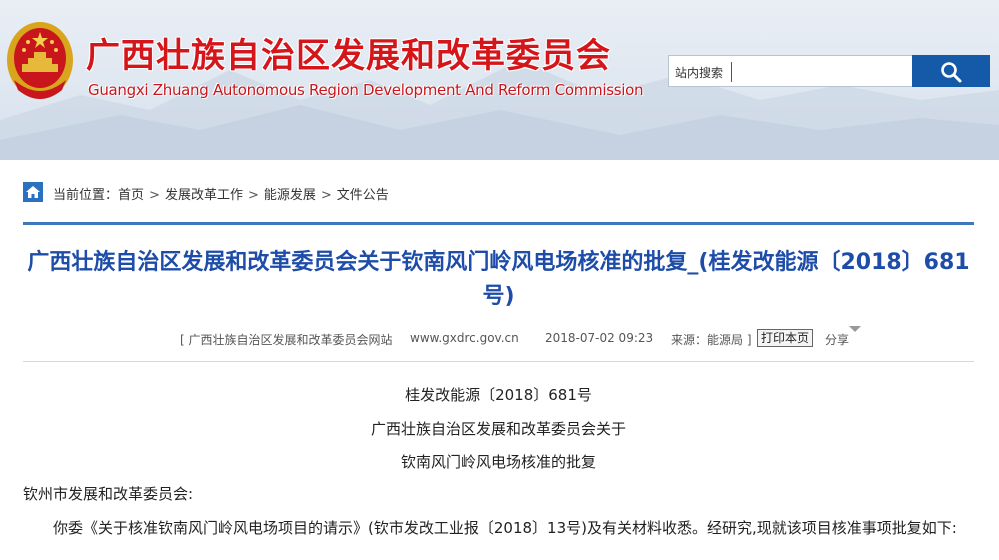 This screenshot has height=560, width=999. Describe the element at coordinates (204, 195) in the screenshot. I see `breadcrumb-development-reform: 发展改革工作` at that location.